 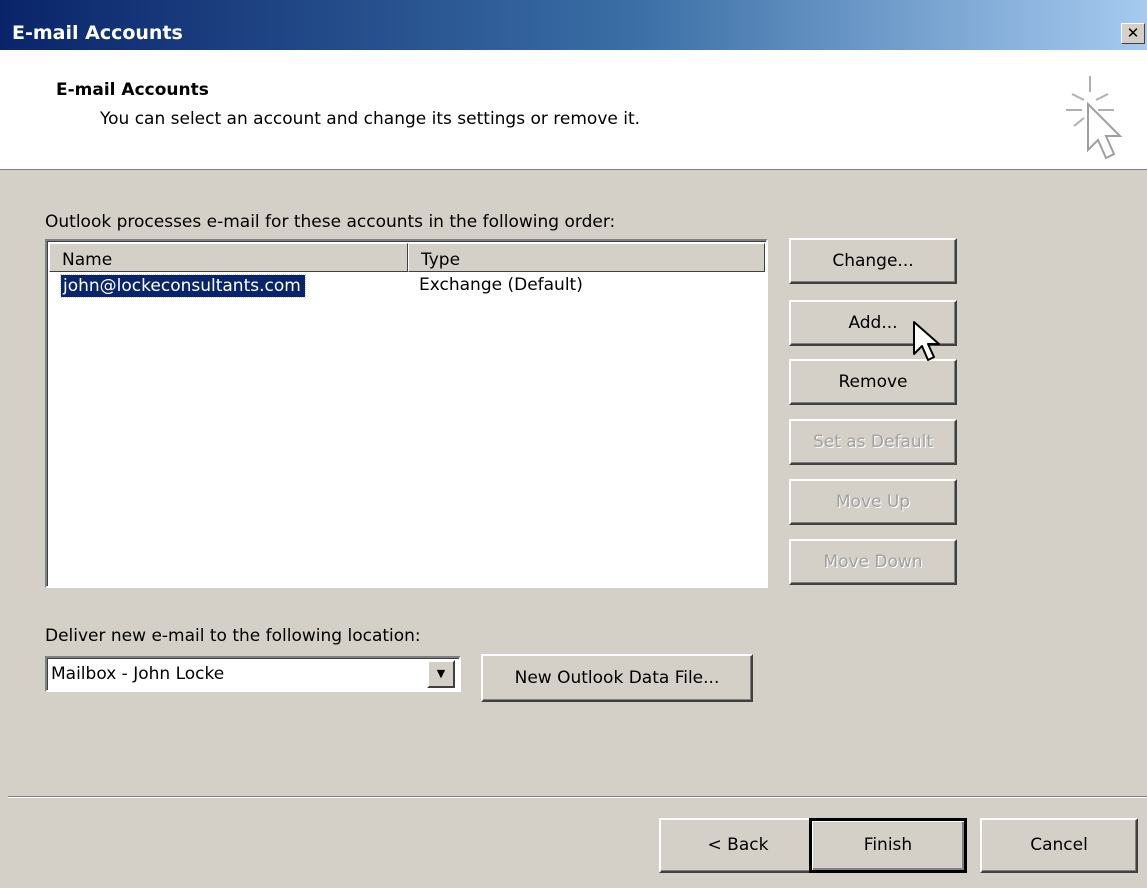 What do you see at coordinates (501, 285) in the screenshot?
I see `account-type: Exchange (Default)` at bounding box center [501, 285].